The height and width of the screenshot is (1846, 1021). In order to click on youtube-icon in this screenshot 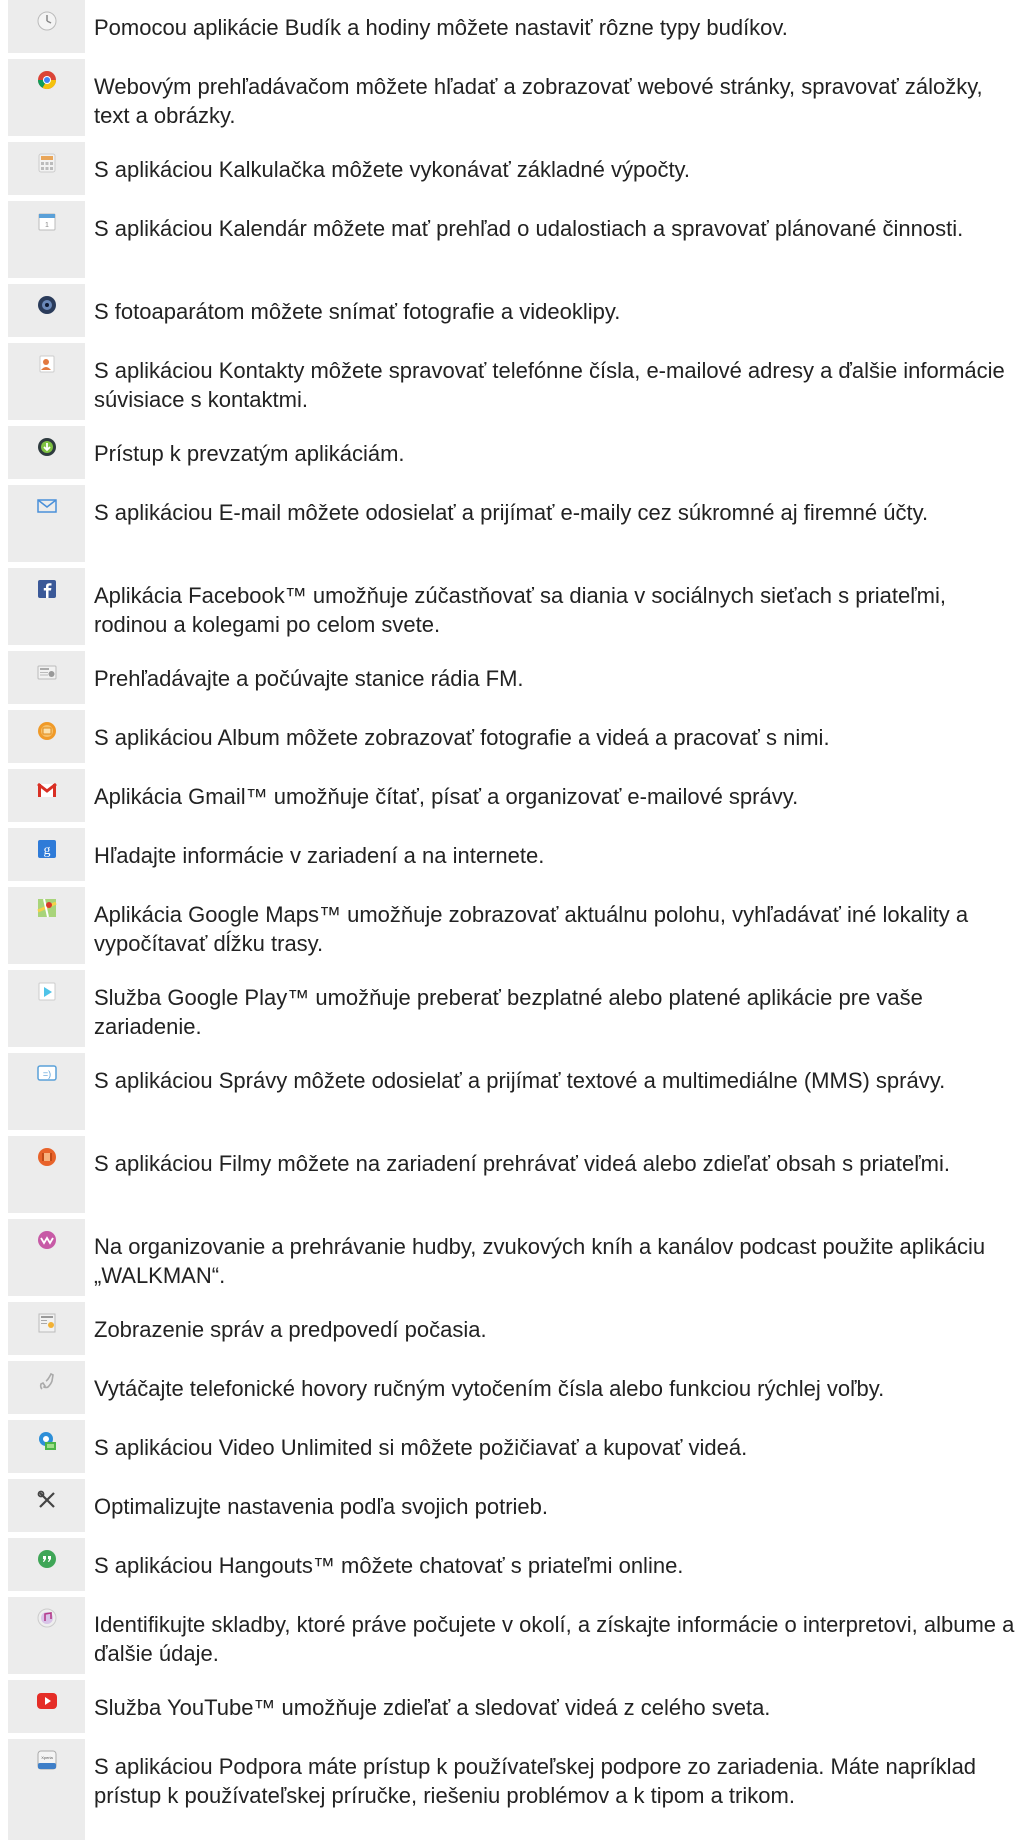, I will do `click(46, 1701)`.